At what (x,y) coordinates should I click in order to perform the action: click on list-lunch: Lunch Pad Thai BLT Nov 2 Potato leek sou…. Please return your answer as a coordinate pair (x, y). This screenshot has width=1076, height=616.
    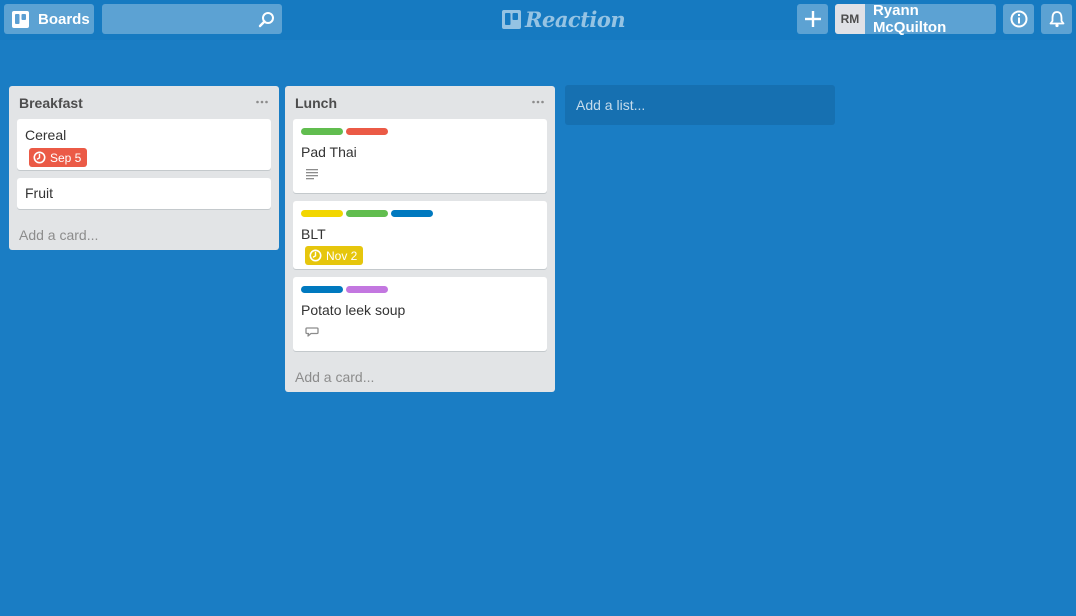
    Looking at the image, I should click on (420, 239).